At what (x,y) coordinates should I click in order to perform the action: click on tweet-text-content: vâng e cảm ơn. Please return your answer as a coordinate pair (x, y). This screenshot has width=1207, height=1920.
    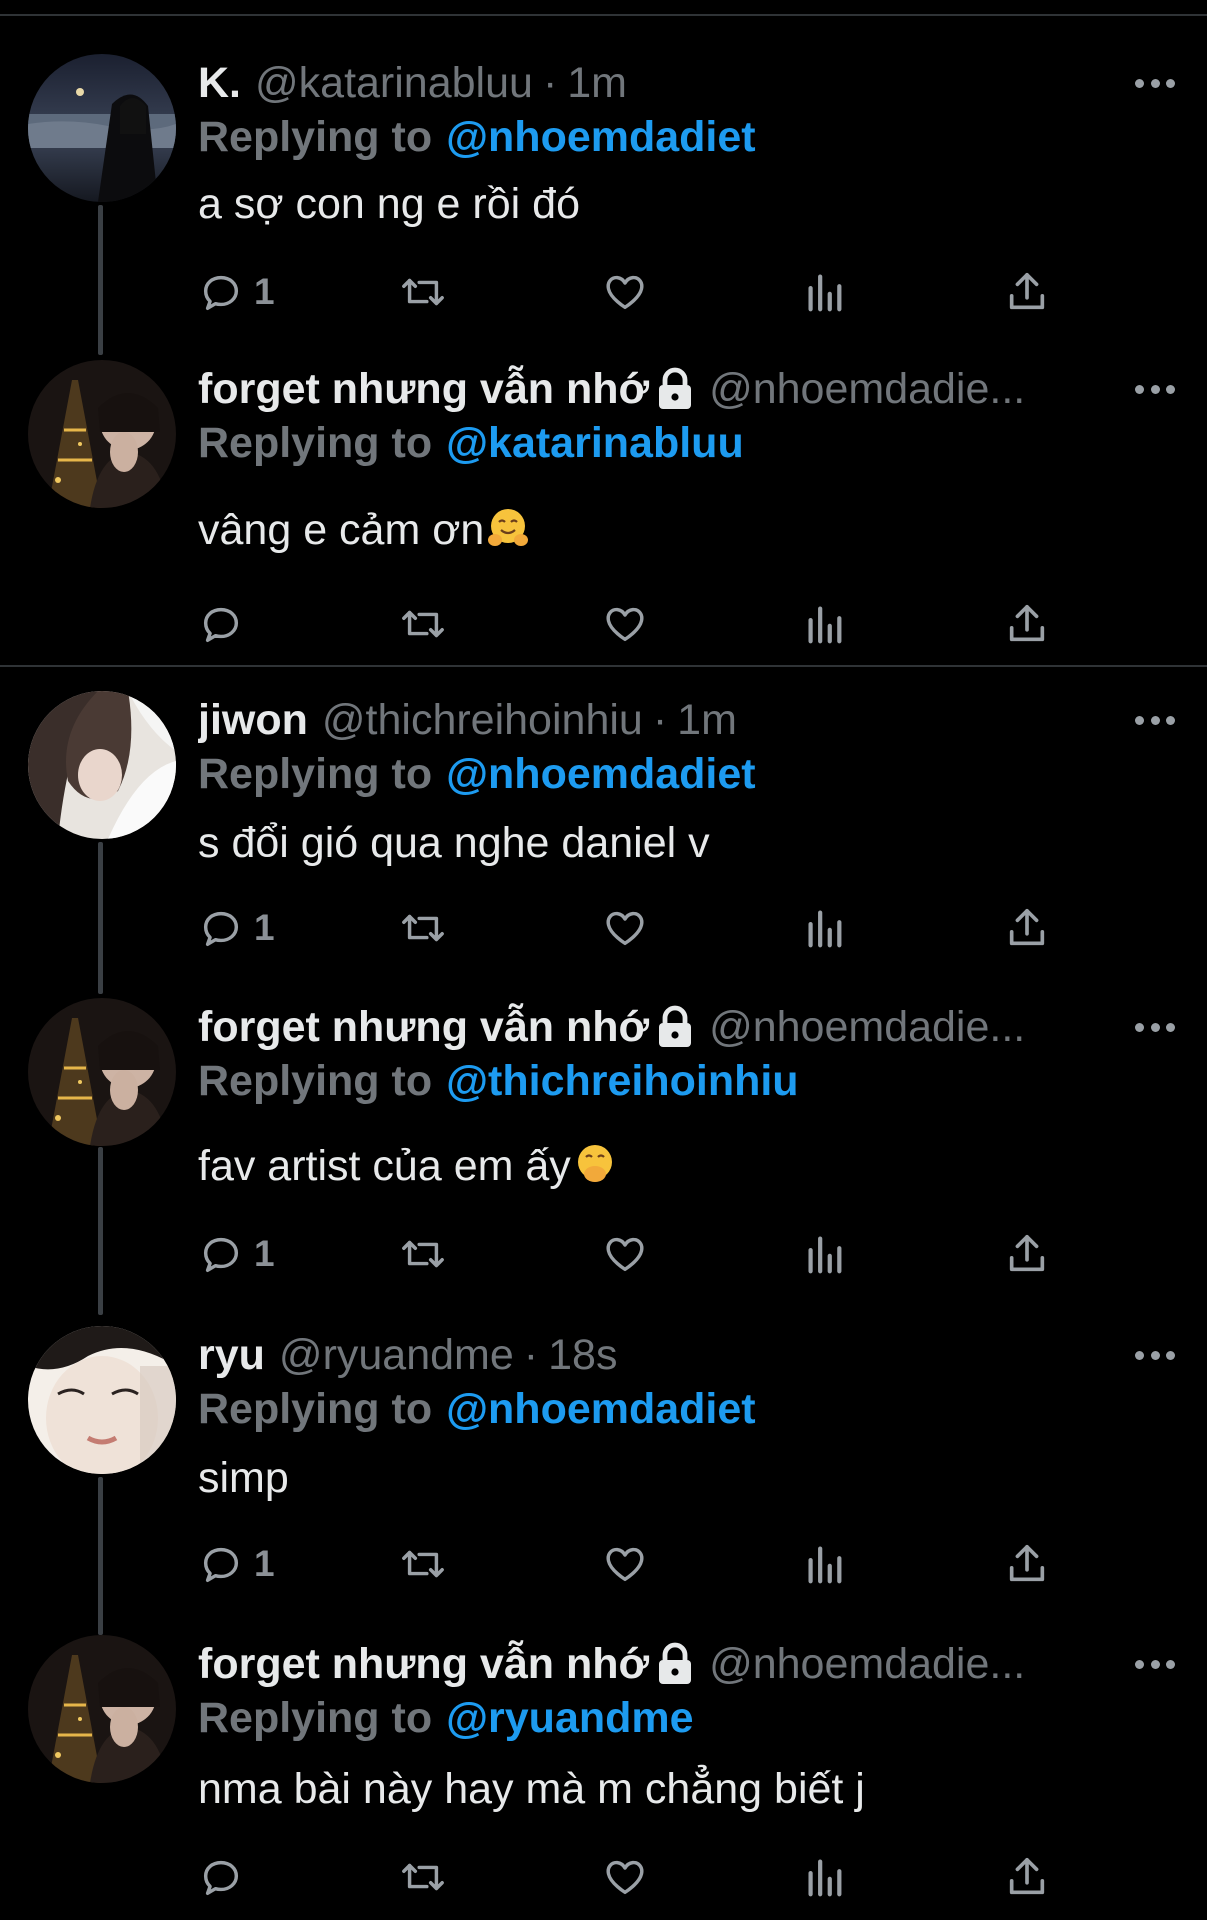
    Looking at the image, I should click on (341, 530).